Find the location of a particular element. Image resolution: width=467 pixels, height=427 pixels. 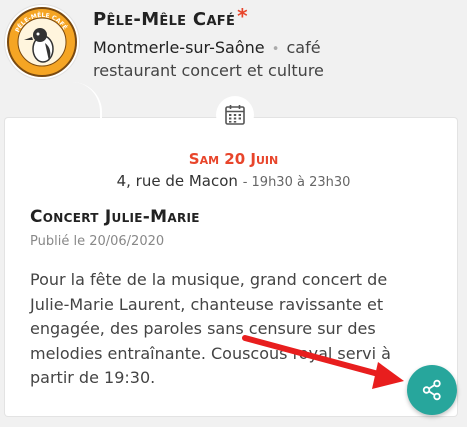

venue-name-row: Pêle-Mêle Café * is located at coordinates (170, 17).